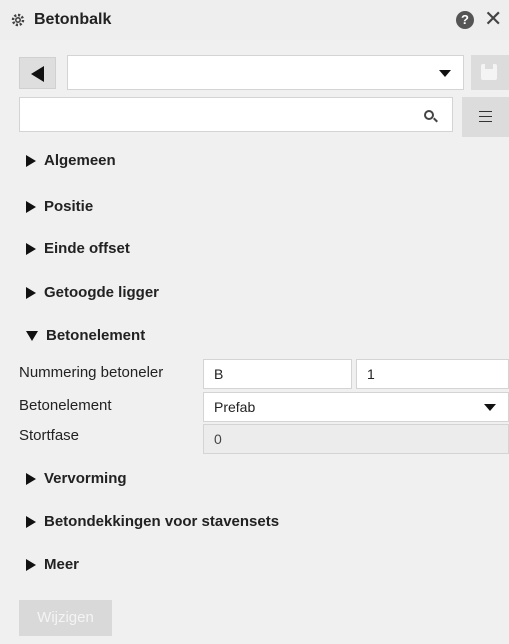 This screenshot has height=644, width=509. What do you see at coordinates (32, 335) in the screenshot?
I see `collapse-arrow-icon` at bounding box center [32, 335].